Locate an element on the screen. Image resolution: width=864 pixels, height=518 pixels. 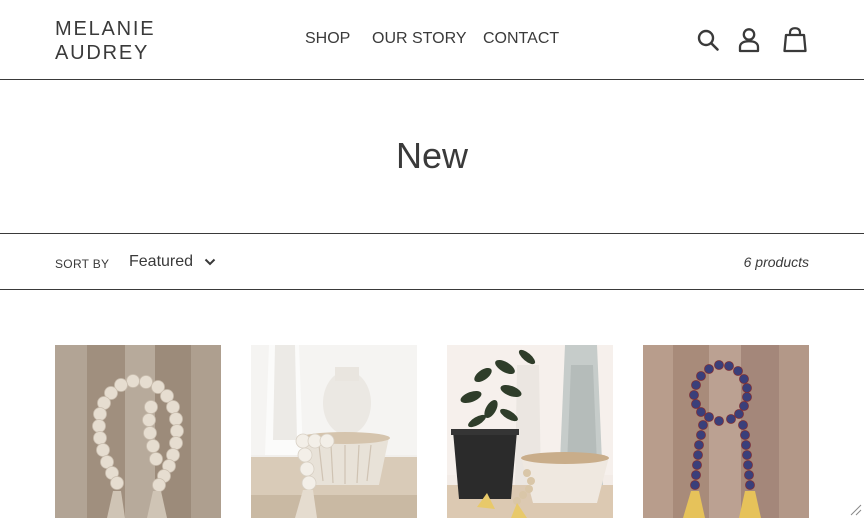
account-button is located at coordinates (749, 40).